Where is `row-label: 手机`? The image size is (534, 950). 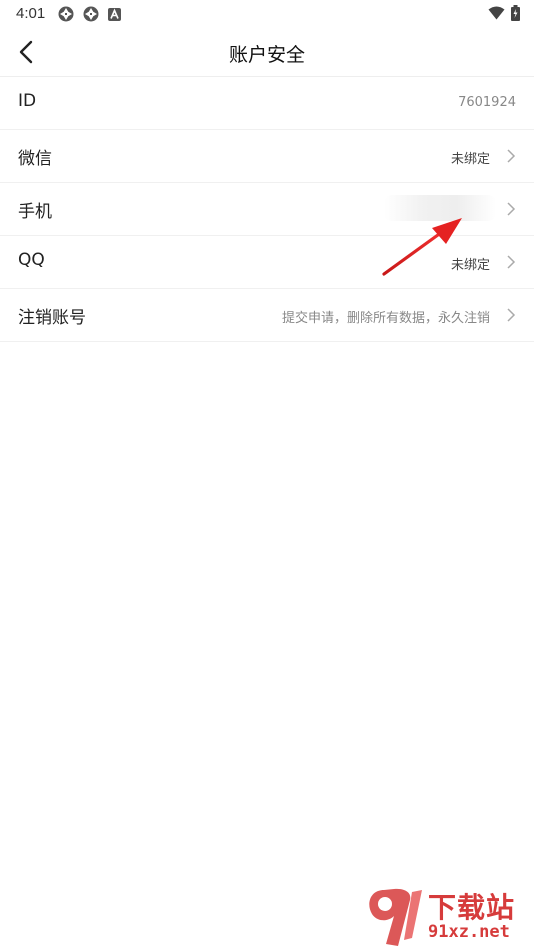 row-label: 手机 is located at coordinates (35, 212).